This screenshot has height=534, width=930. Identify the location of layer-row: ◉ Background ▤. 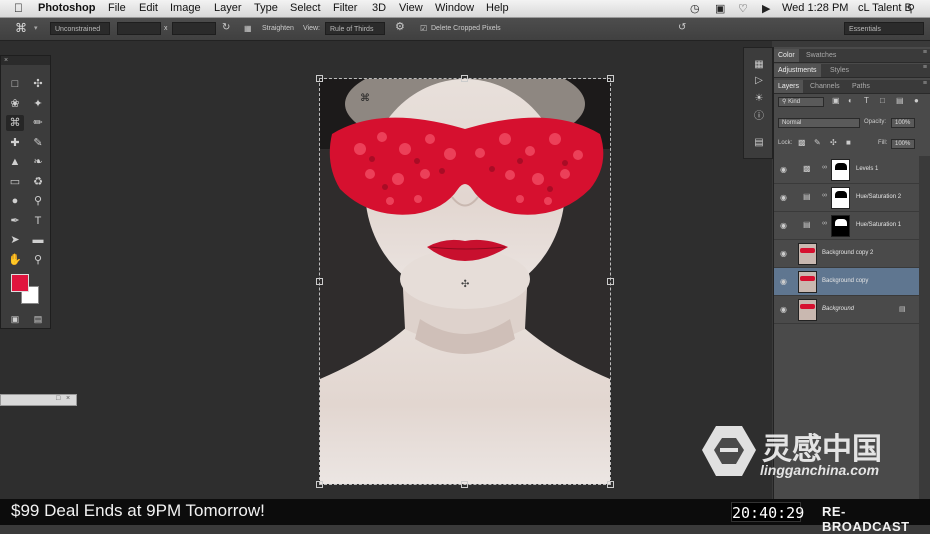
(846, 310).